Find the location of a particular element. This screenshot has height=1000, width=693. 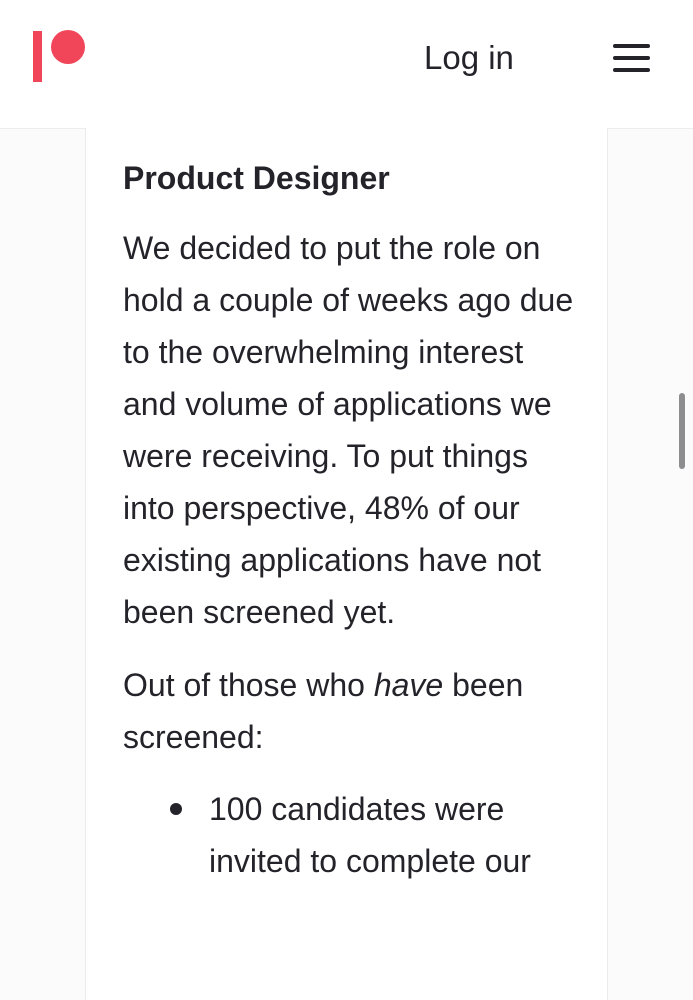

logo-bar is located at coordinates (37, 56).